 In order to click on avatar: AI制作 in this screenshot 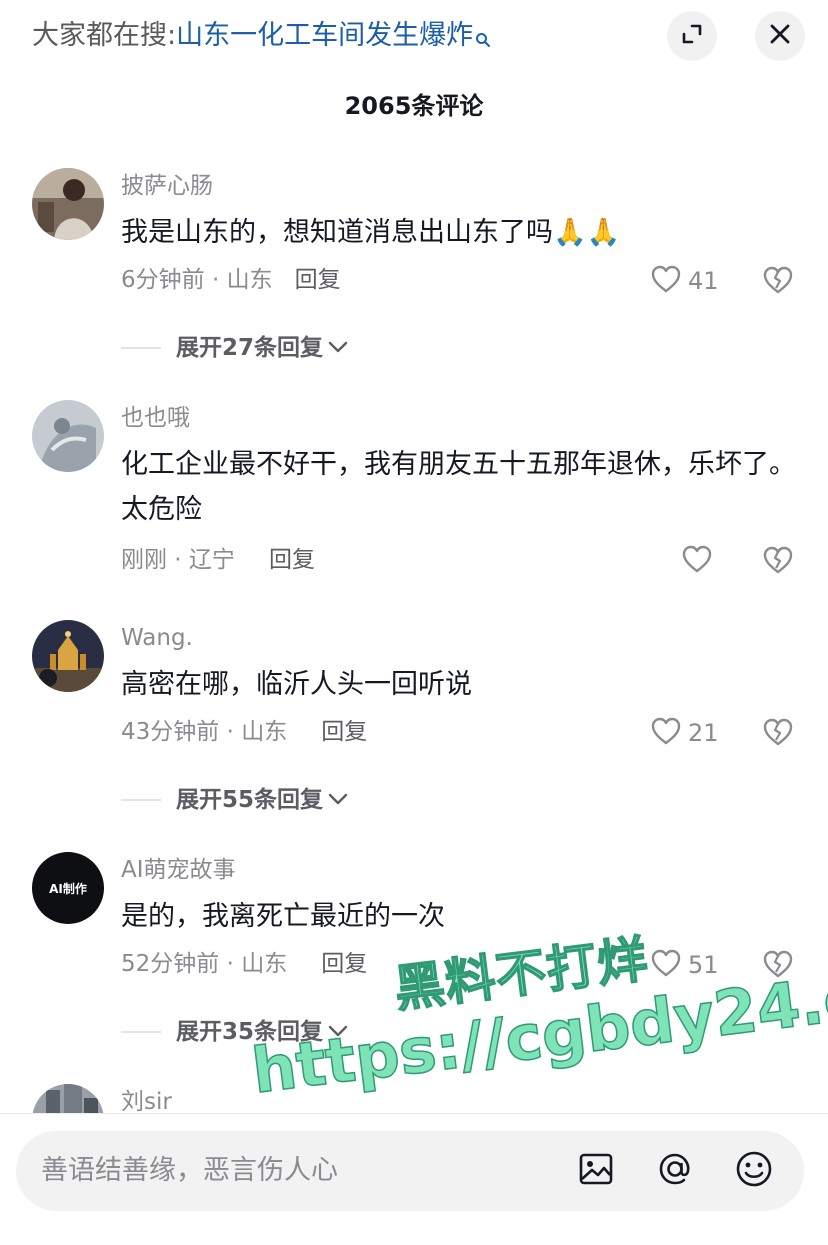, I will do `click(68, 888)`.